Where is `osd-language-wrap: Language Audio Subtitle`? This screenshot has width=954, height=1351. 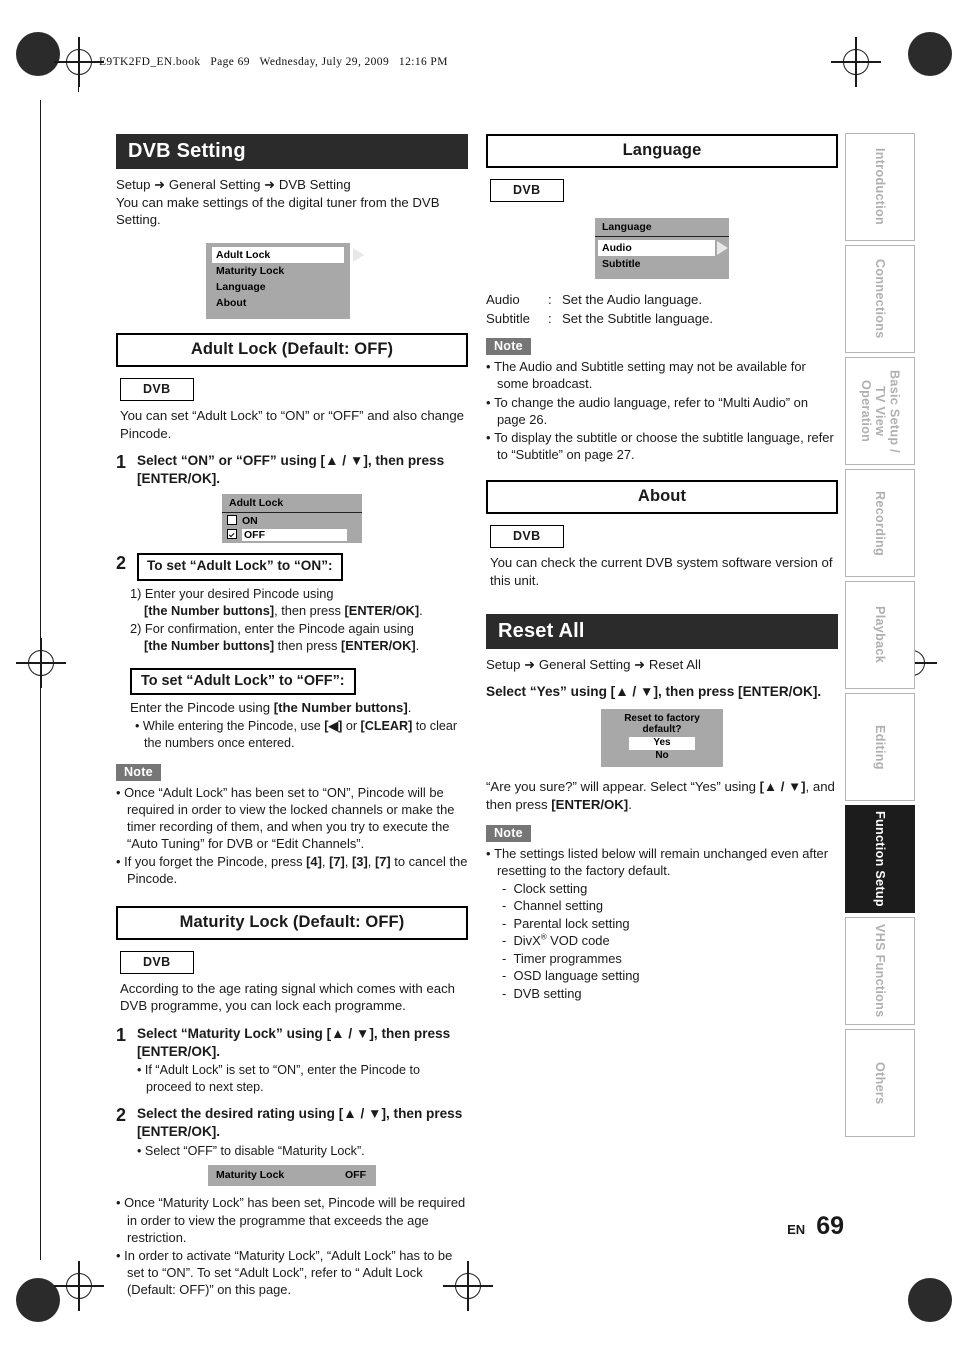 osd-language-wrap: Language Audio Subtitle is located at coordinates (662, 248).